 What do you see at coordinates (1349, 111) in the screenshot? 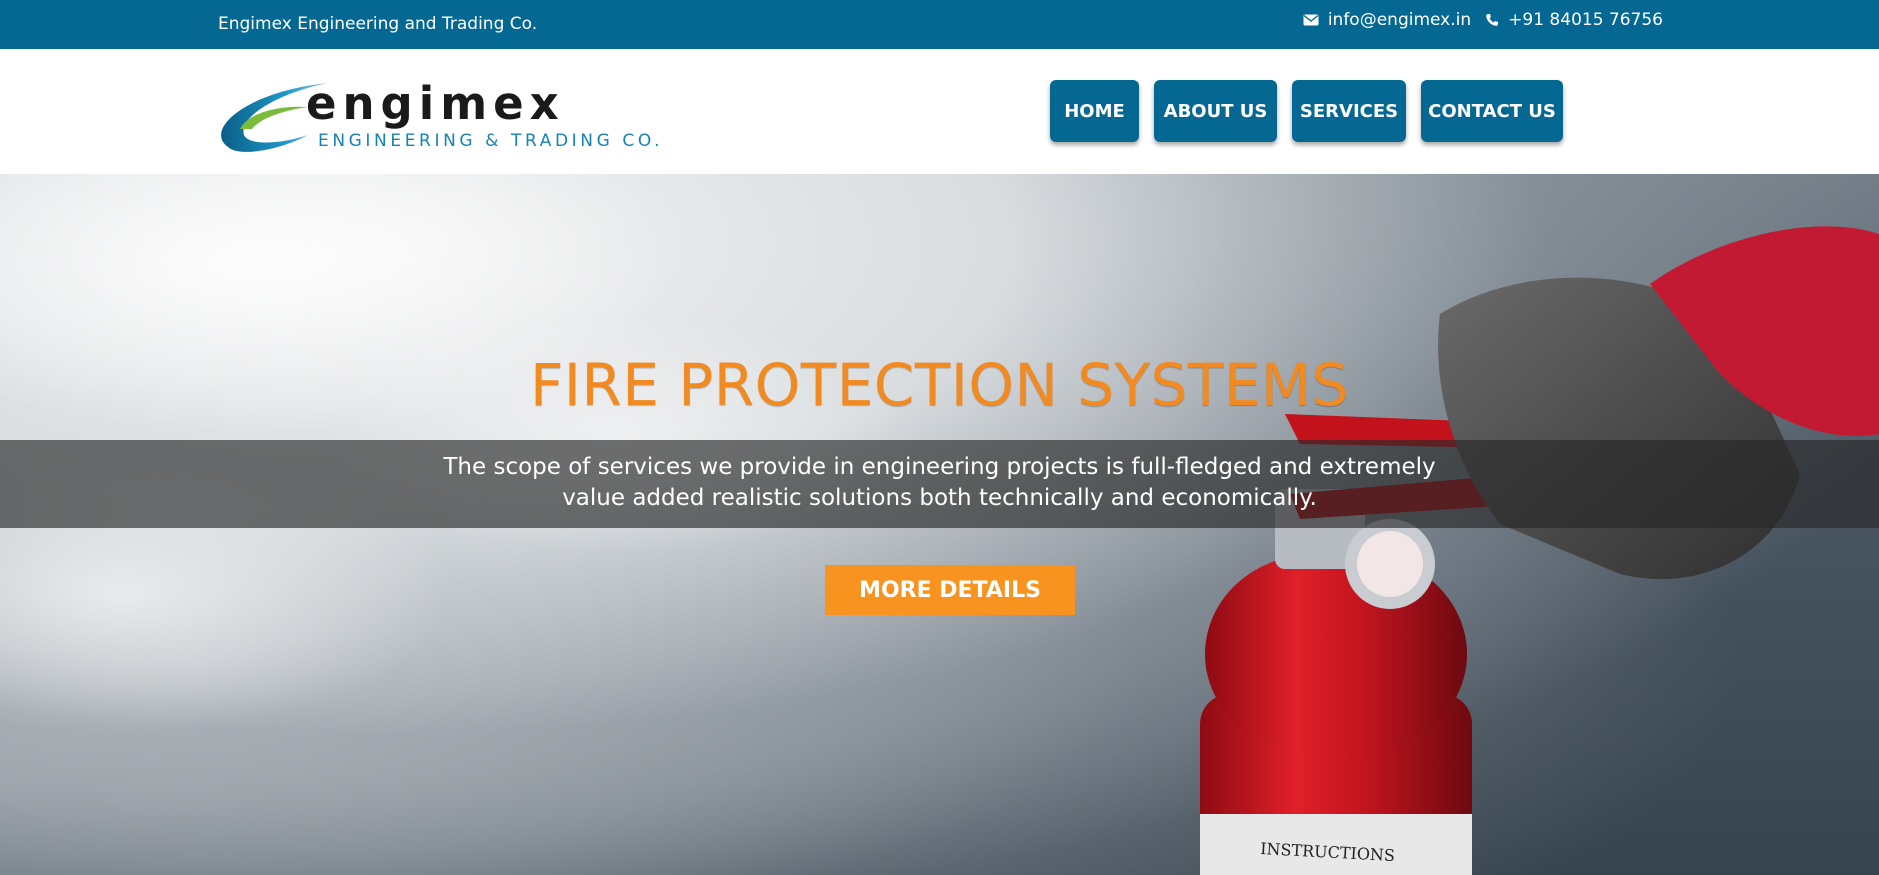
I see `nav-services: SERVICES` at bounding box center [1349, 111].